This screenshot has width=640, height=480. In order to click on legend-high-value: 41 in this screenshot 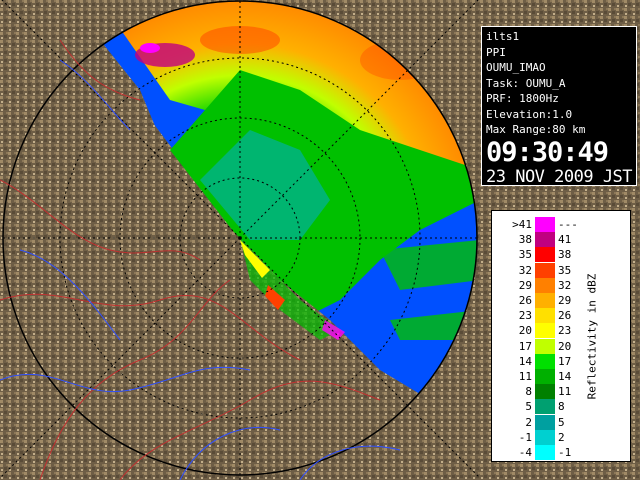, I will do `click(565, 240)`.